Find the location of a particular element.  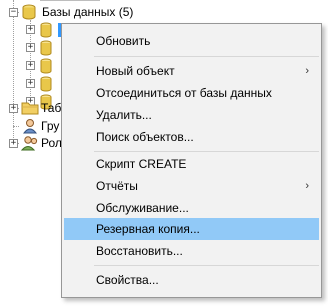

menu-item-refresh: Обновить is located at coordinates (191, 41).